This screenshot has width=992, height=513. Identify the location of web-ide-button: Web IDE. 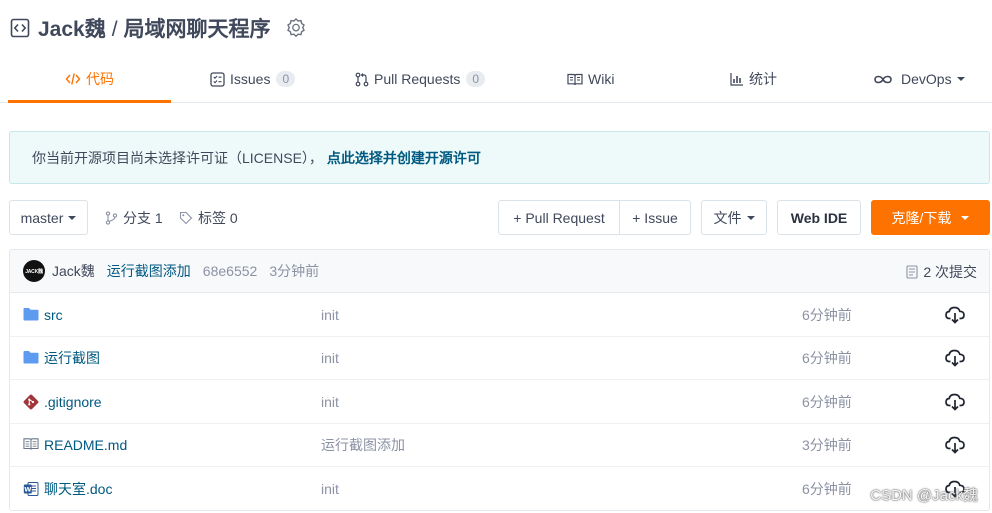
(819, 217).